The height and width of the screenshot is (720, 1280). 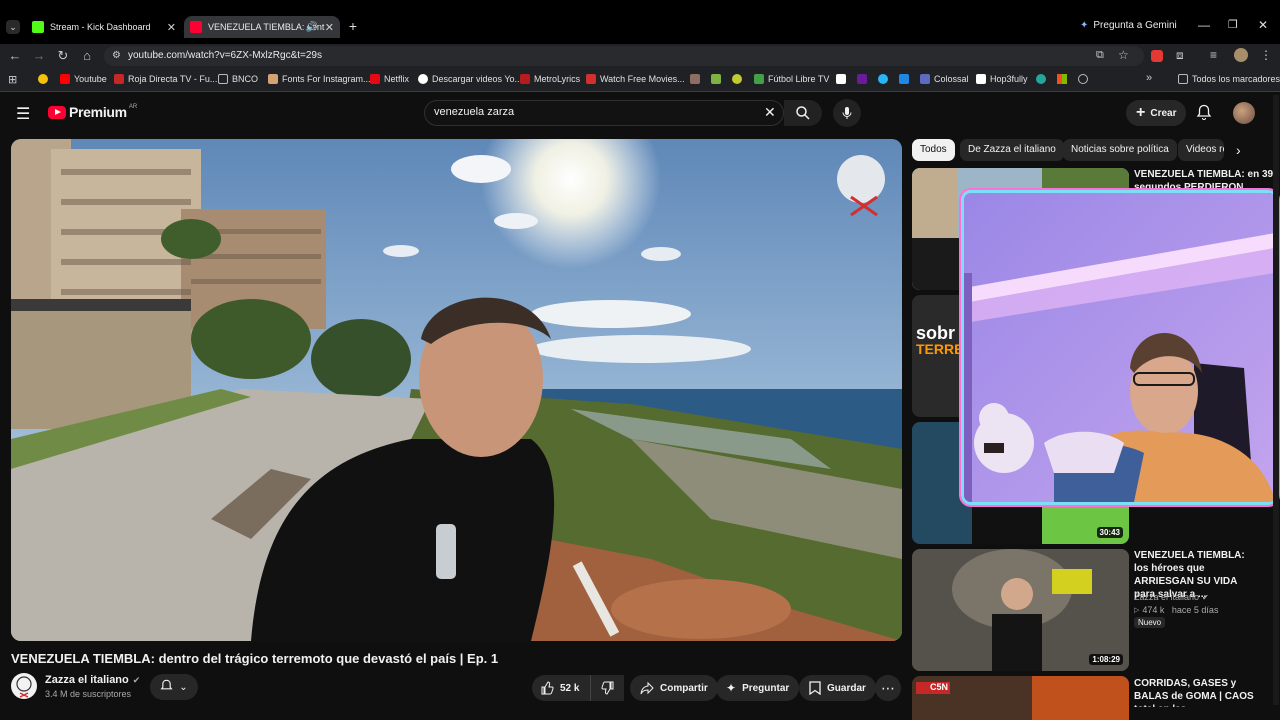 What do you see at coordinates (1149, 78) in the screenshot?
I see `more-bookmarks-icon: »` at bounding box center [1149, 78].